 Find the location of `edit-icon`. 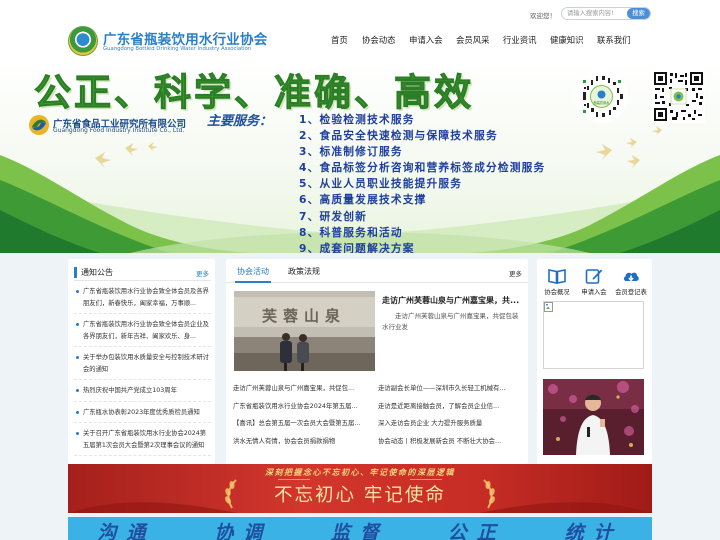

edit-icon is located at coordinates (594, 276).